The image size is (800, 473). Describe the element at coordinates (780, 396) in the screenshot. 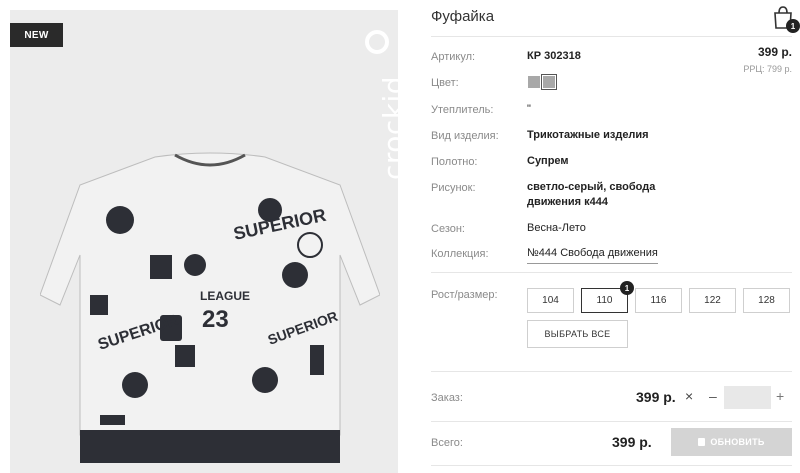

I see `quantity-increment-button: +` at that location.